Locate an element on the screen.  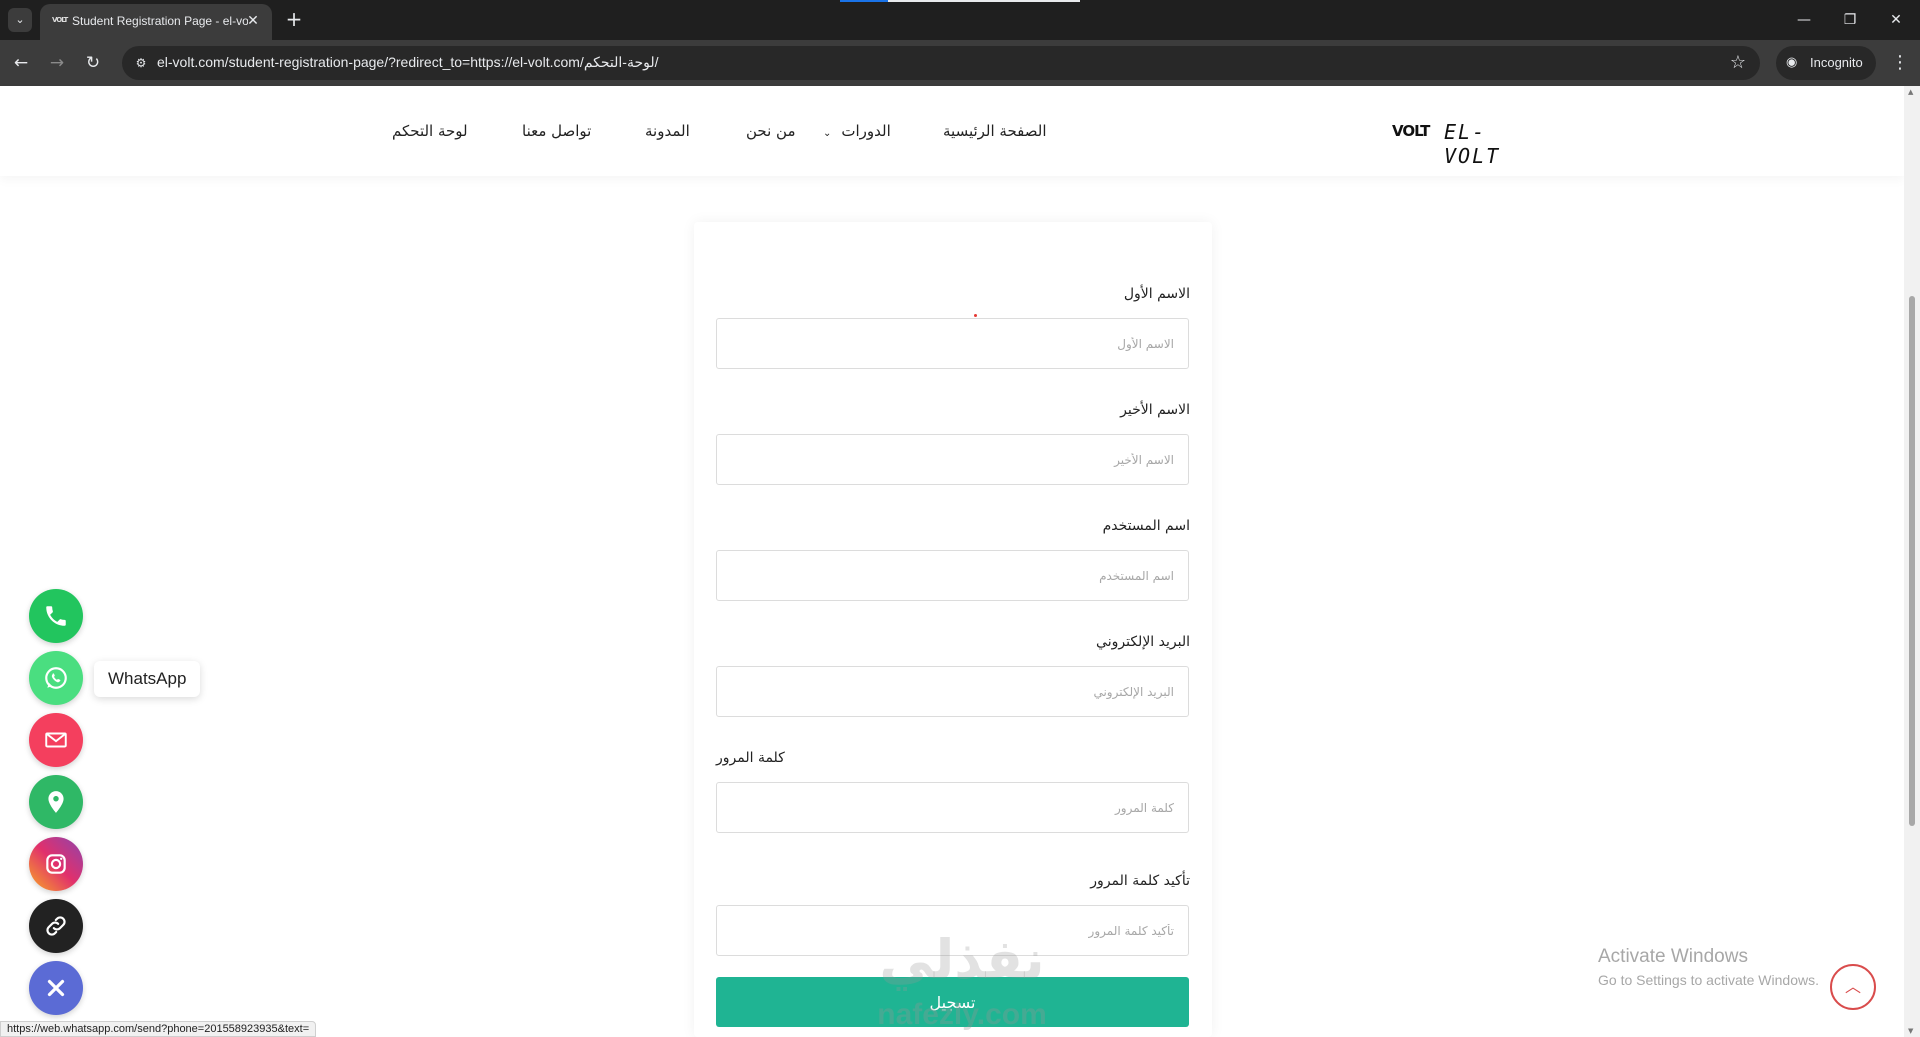
close-contacts-button is located at coordinates (56, 988).